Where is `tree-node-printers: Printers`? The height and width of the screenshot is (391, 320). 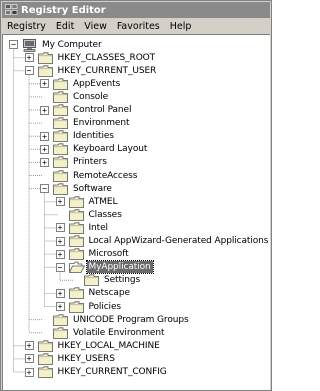 tree-node-printers: Printers is located at coordinates (81, 162).